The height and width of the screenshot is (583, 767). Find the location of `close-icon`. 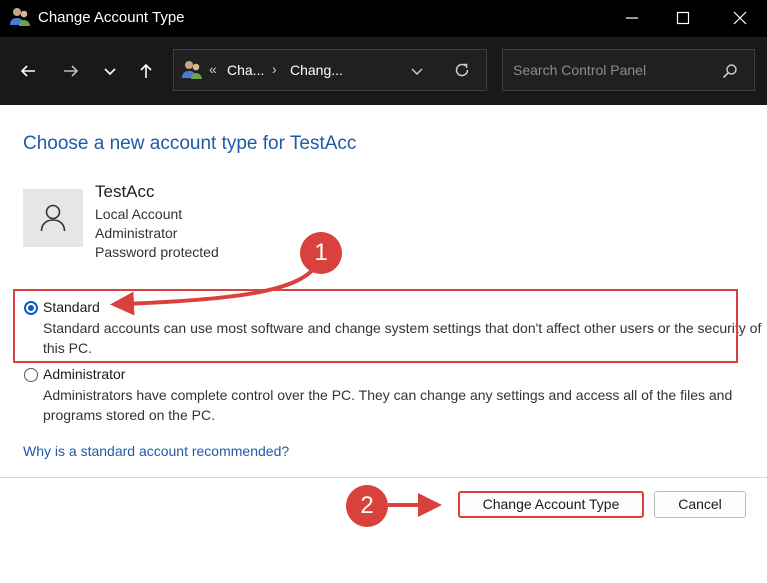

close-icon is located at coordinates (740, 18).